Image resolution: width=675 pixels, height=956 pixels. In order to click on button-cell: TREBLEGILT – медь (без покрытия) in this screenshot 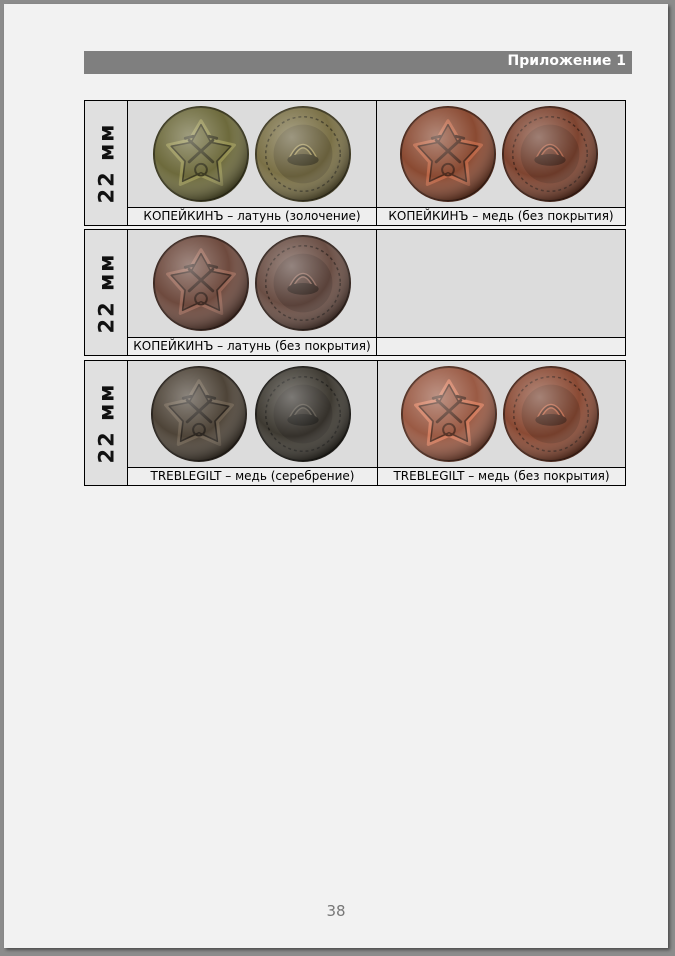, I will do `click(501, 423)`.